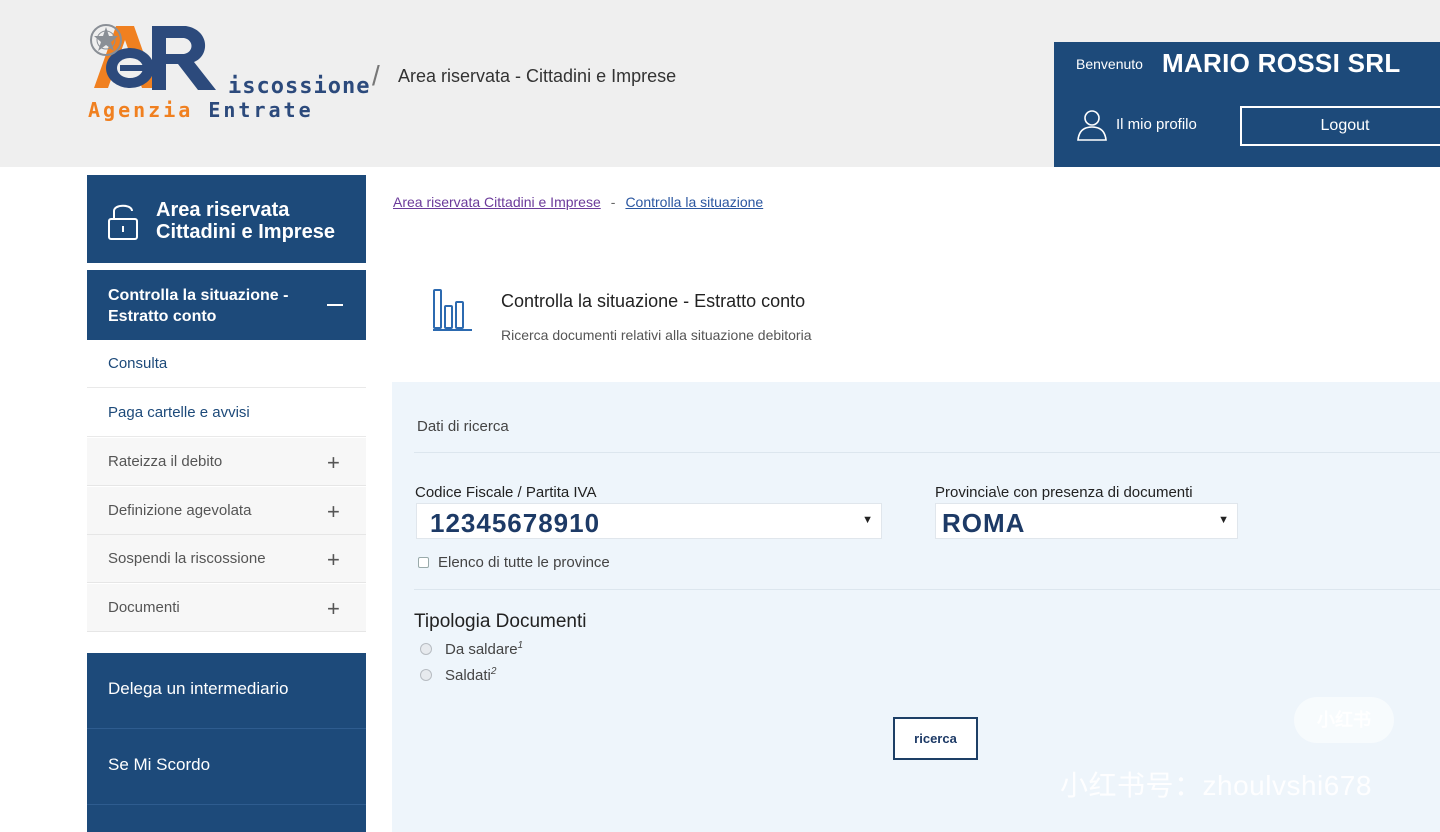 This screenshot has height=832, width=1440. What do you see at coordinates (935, 738) in the screenshot?
I see `search-button: ricerca` at bounding box center [935, 738].